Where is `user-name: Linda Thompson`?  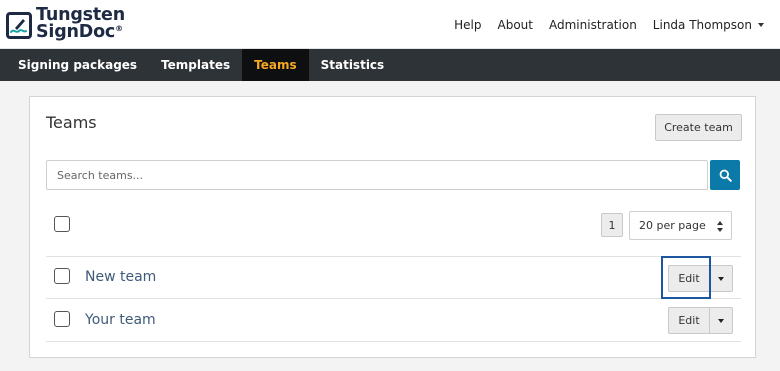 user-name: Linda Thompson is located at coordinates (702, 24).